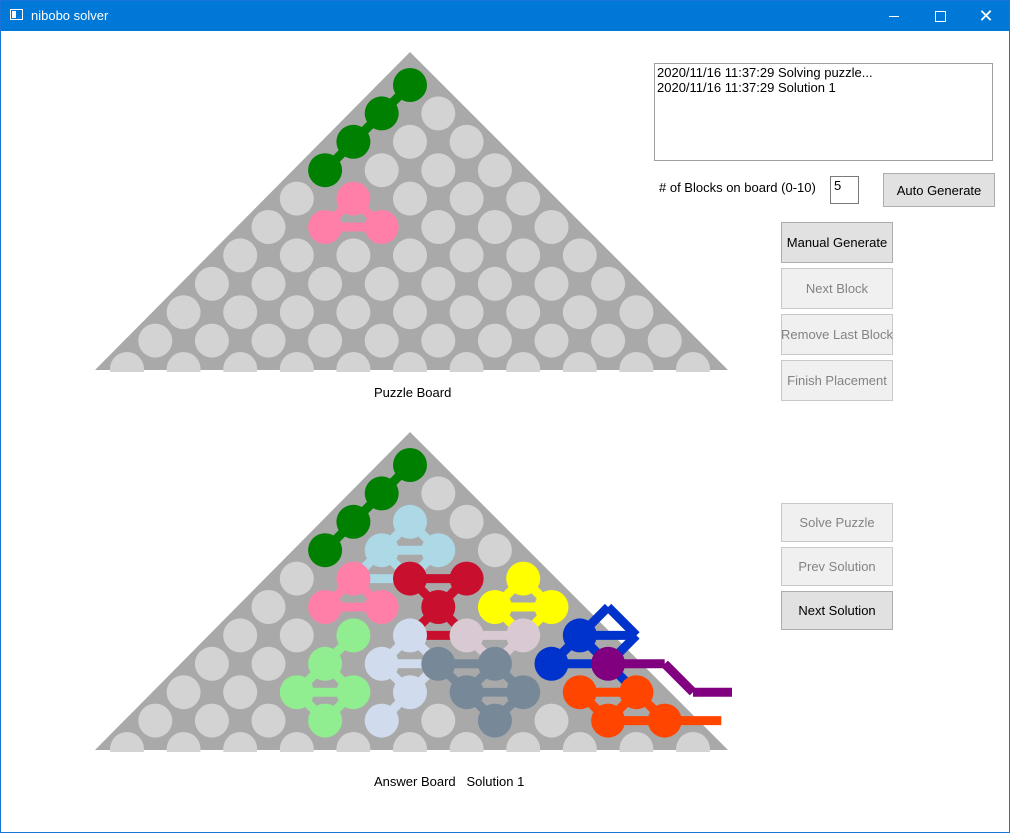 This screenshot has width=1010, height=833. What do you see at coordinates (70, 15) in the screenshot?
I see `window-title: nibobo solver` at bounding box center [70, 15].